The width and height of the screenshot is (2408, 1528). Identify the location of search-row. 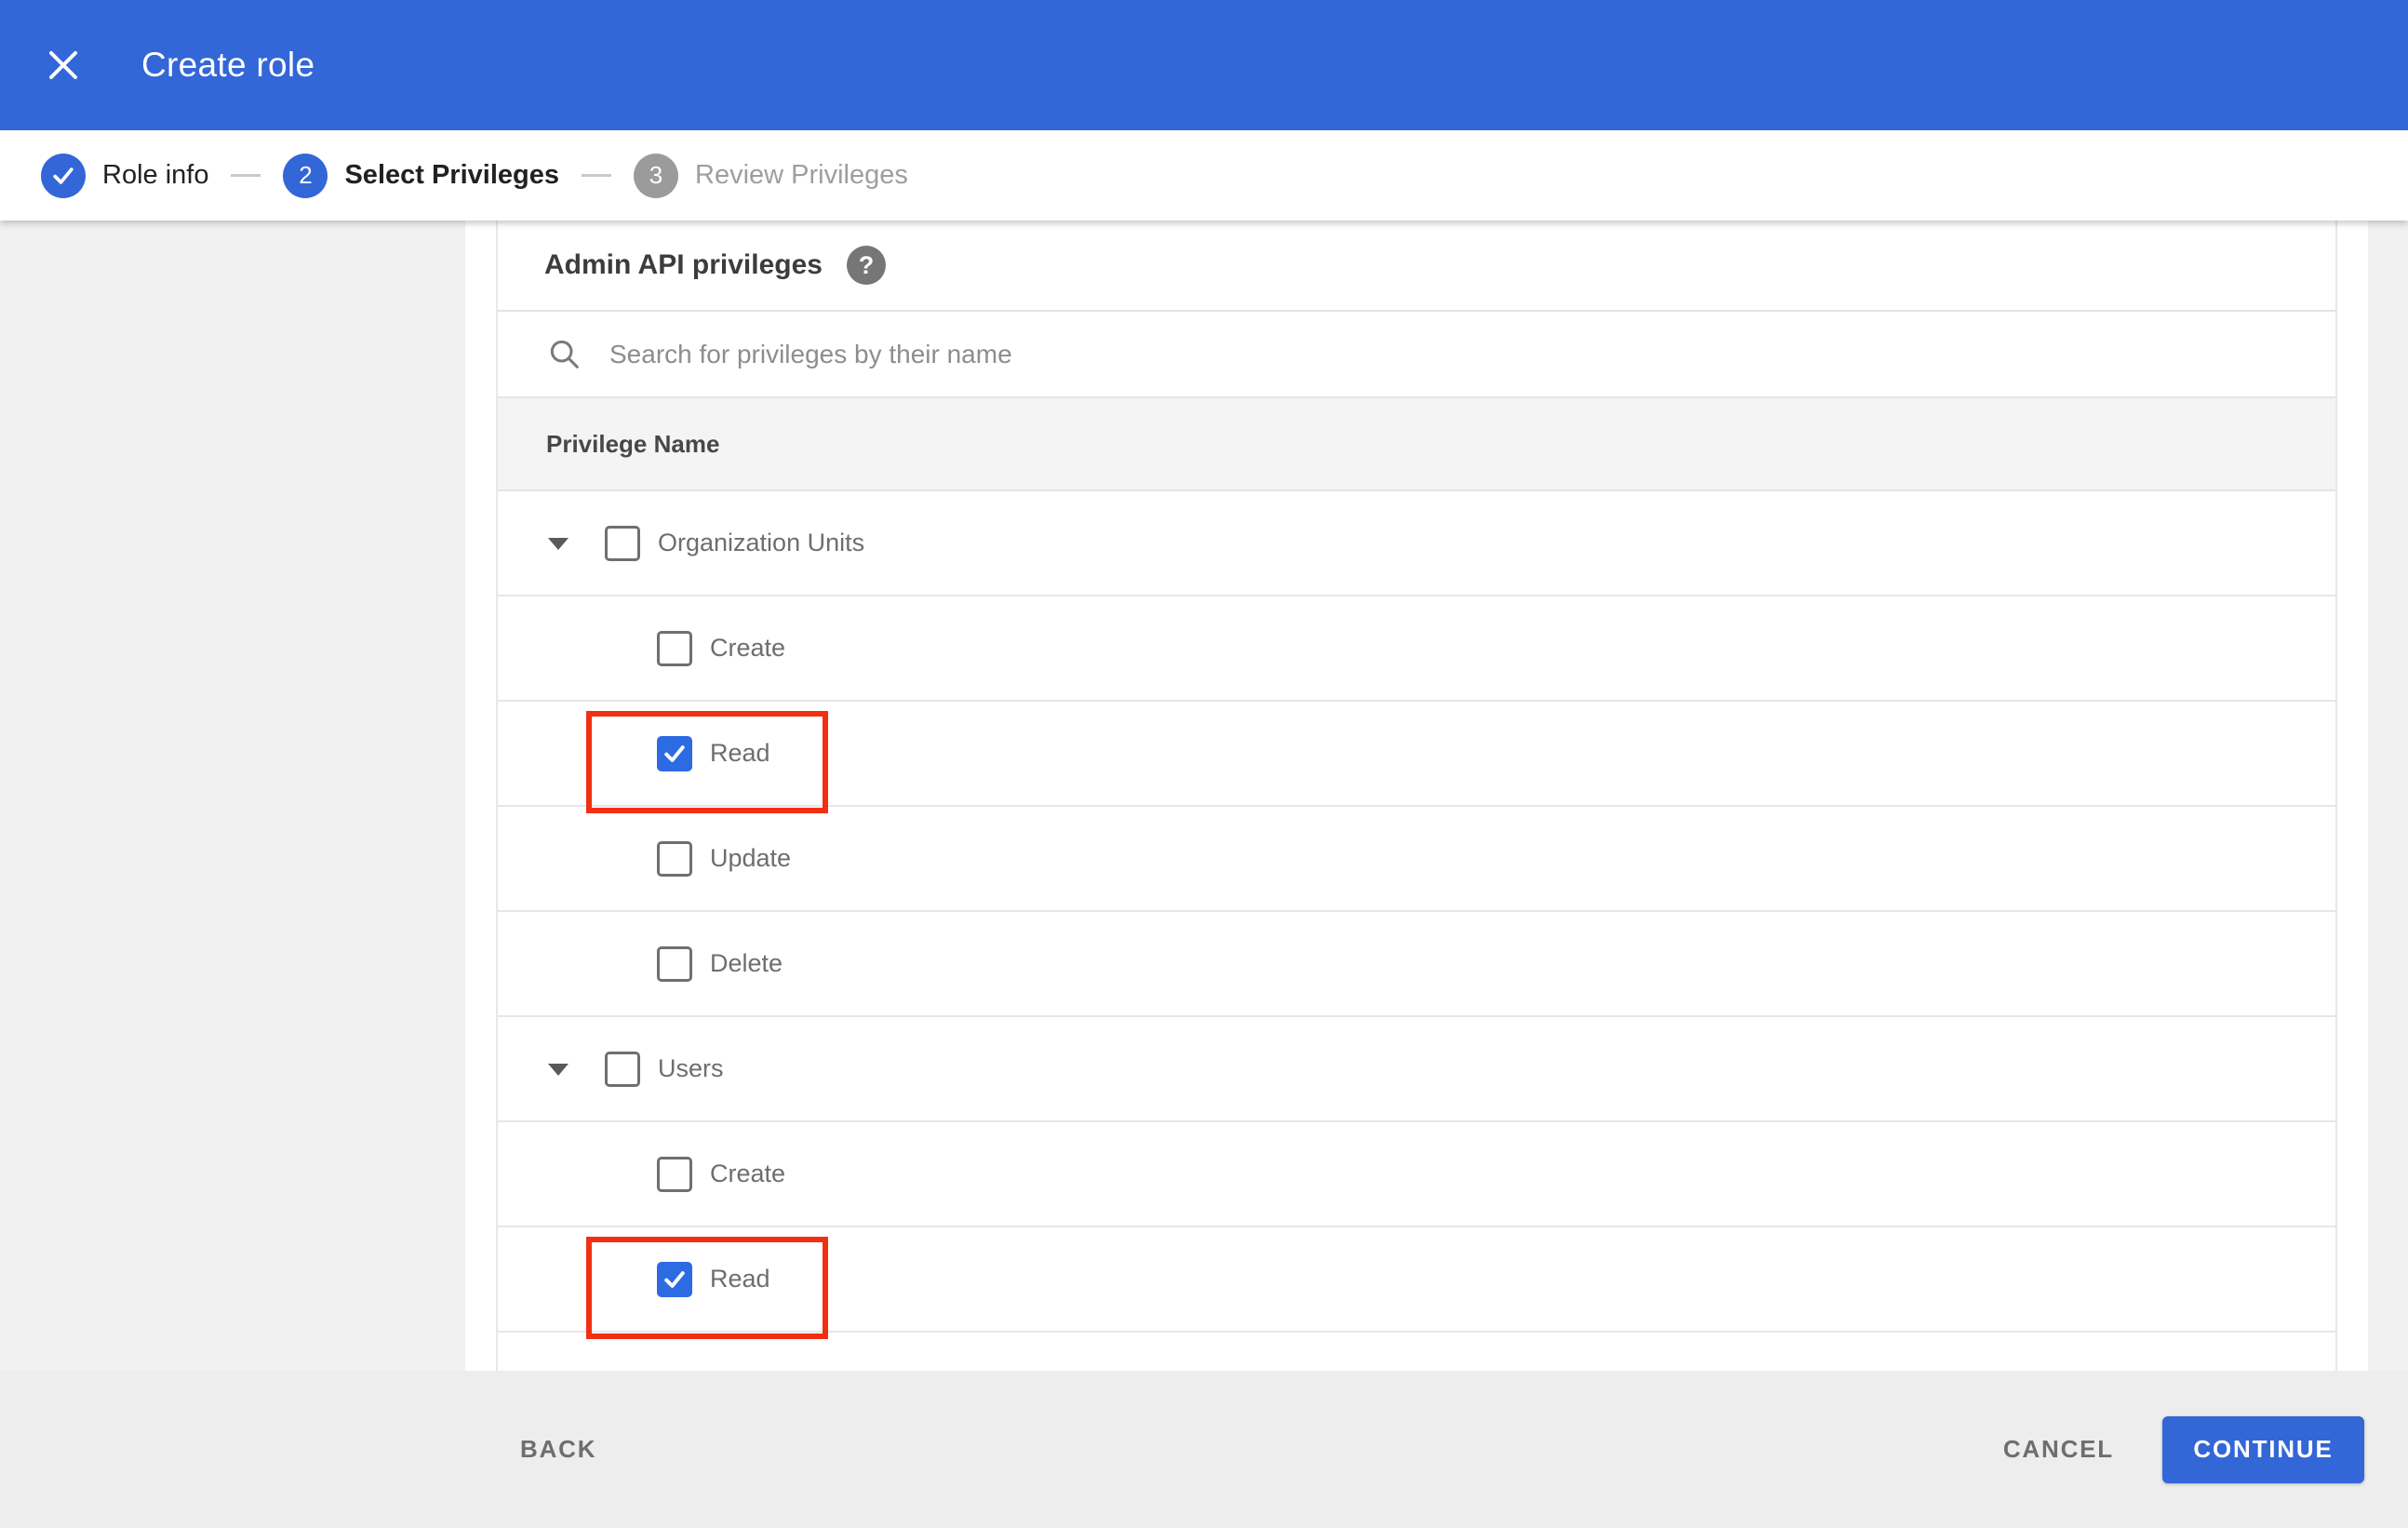
(1417, 355).